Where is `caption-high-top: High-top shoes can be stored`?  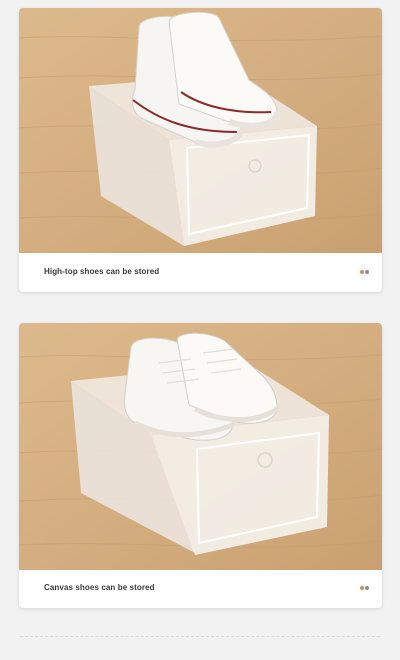 caption-high-top: High-top shoes can be stored is located at coordinates (102, 271).